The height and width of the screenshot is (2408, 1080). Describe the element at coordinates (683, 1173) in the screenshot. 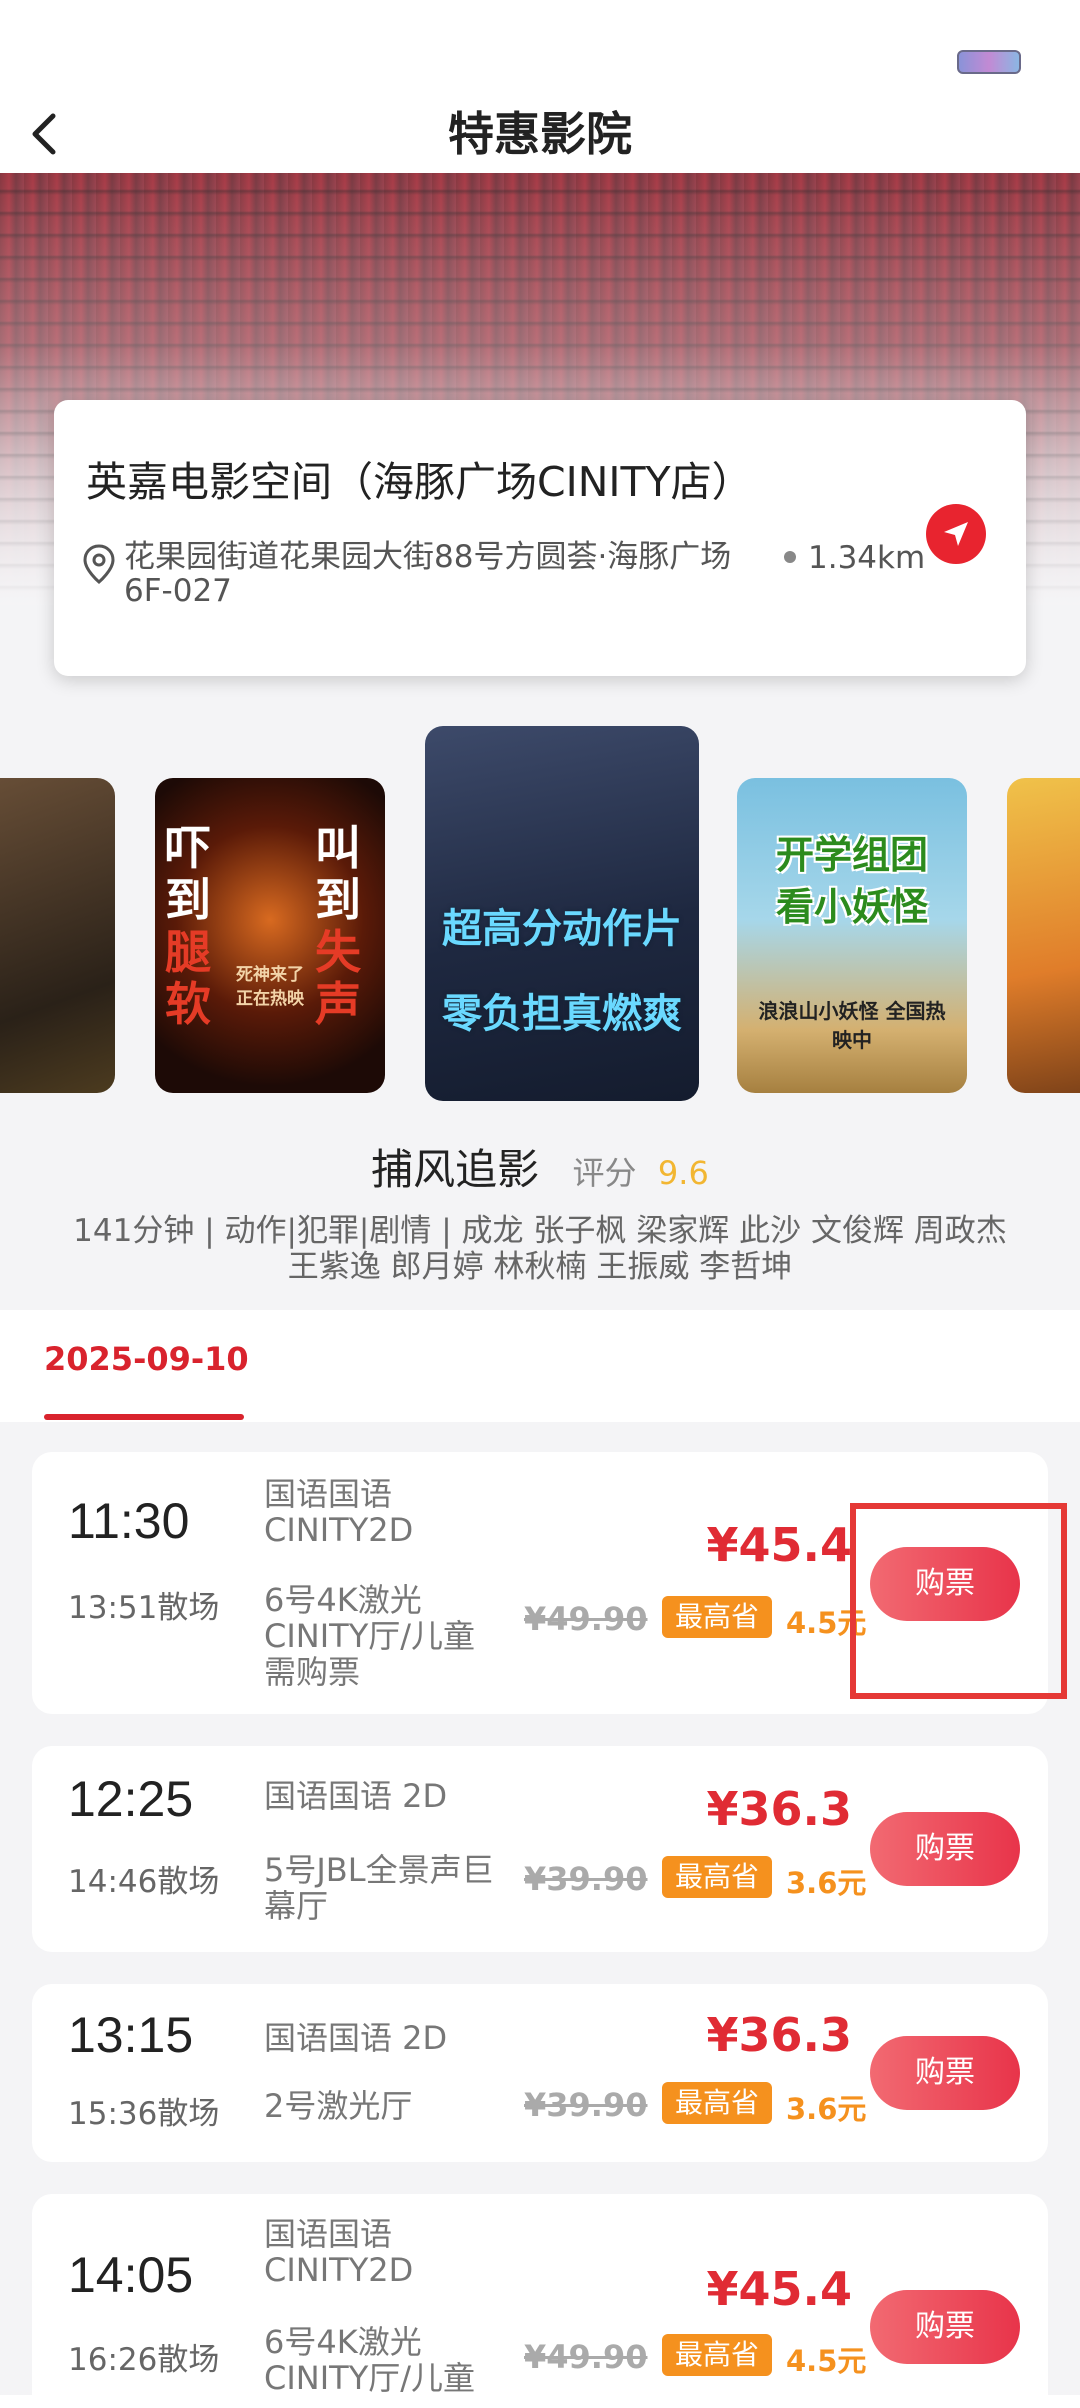

I see `rating-value: 9.6` at that location.